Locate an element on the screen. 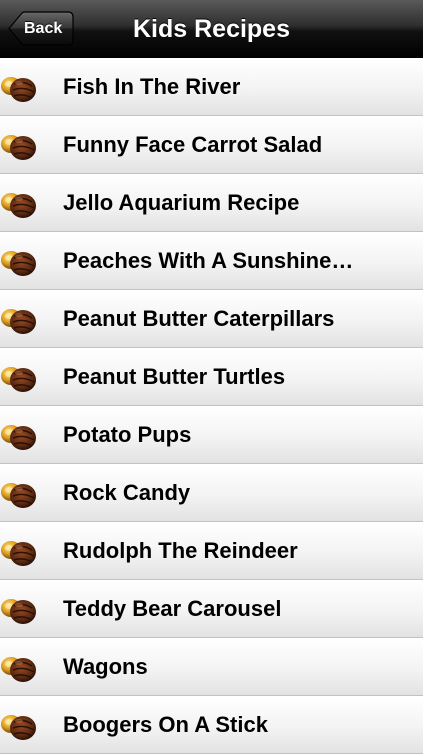 The image size is (423, 754). recipe-label: Teddy Bear Carousel is located at coordinates (172, 608).